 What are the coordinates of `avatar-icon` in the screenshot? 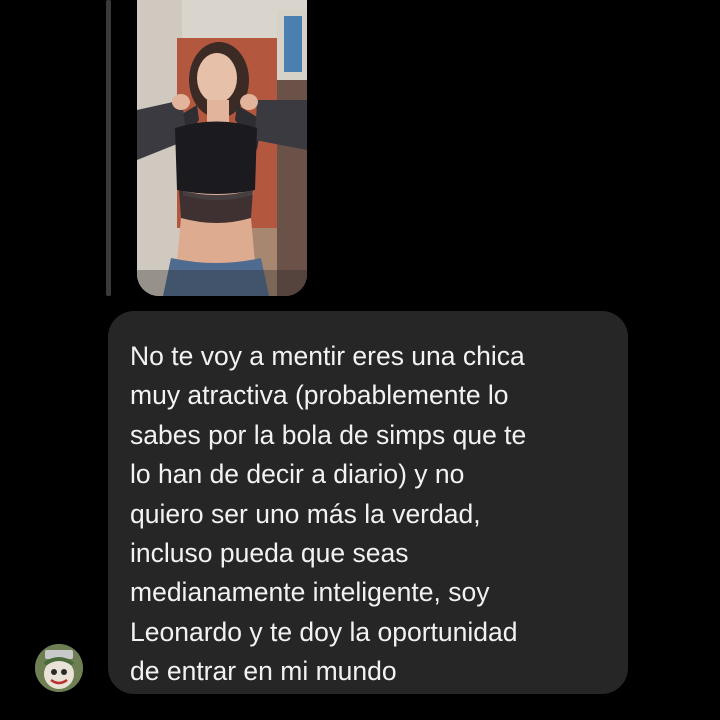 It's located at (59, 668).